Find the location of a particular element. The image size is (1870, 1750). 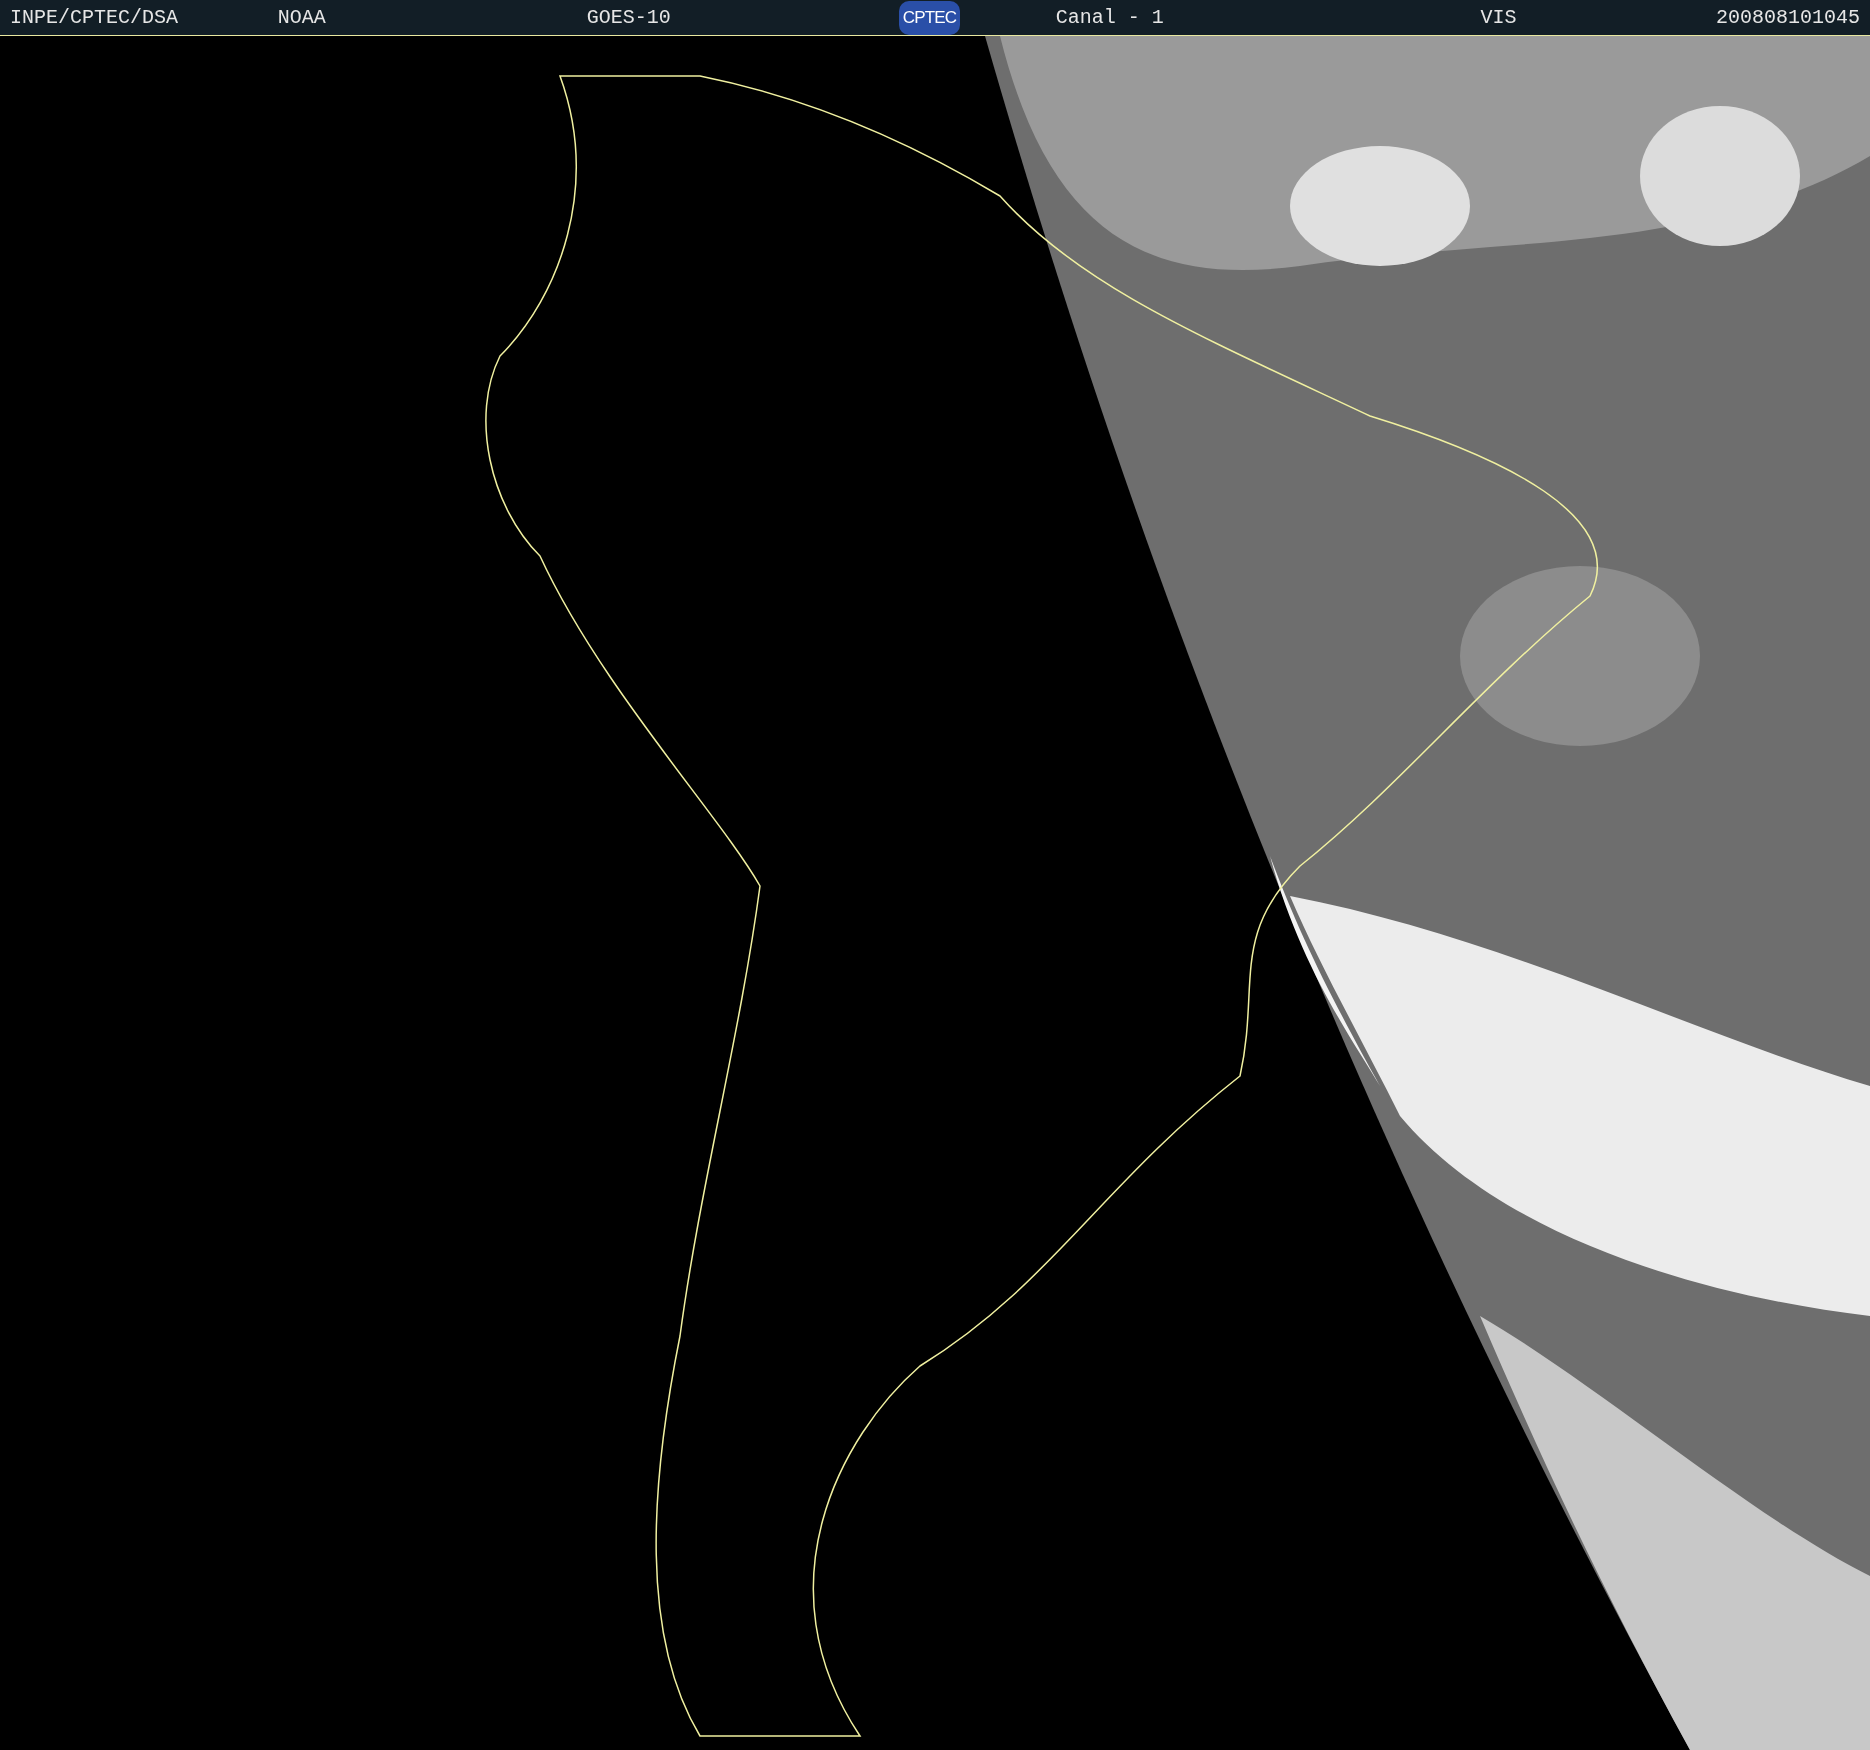

source-label: NOAA is located at coordinates (301, 17).